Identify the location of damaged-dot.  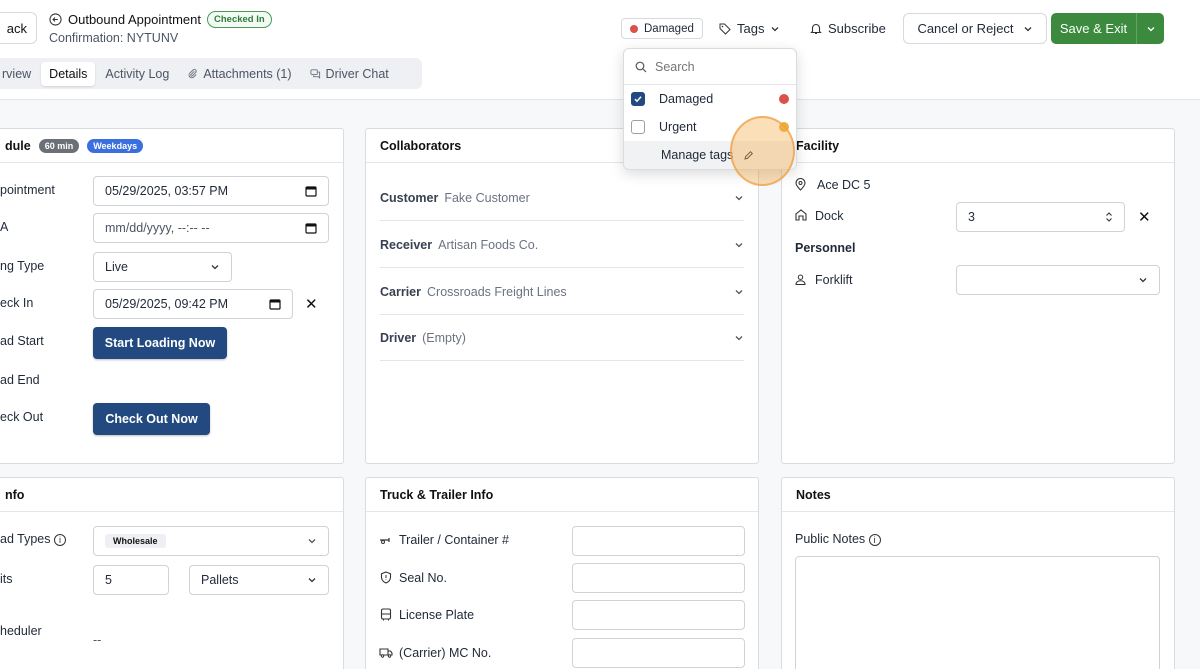
(634, 28).